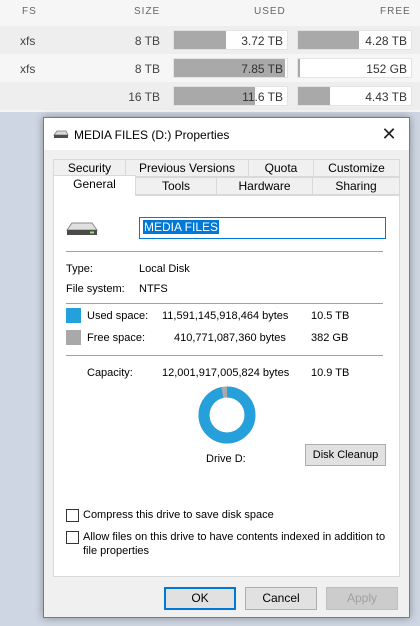 The image size is (420, 626). I want to click on tab-sharing: Sharing, so click(356, 186).